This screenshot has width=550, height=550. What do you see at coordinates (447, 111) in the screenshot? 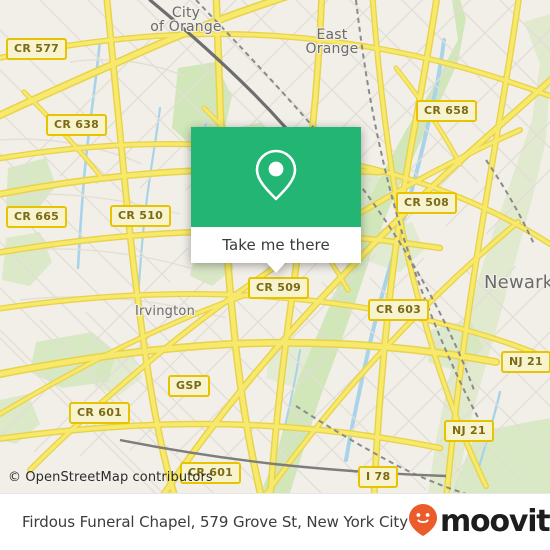
I see `road-shield-cr-658: CR 658` at bounding box center [447, 111].